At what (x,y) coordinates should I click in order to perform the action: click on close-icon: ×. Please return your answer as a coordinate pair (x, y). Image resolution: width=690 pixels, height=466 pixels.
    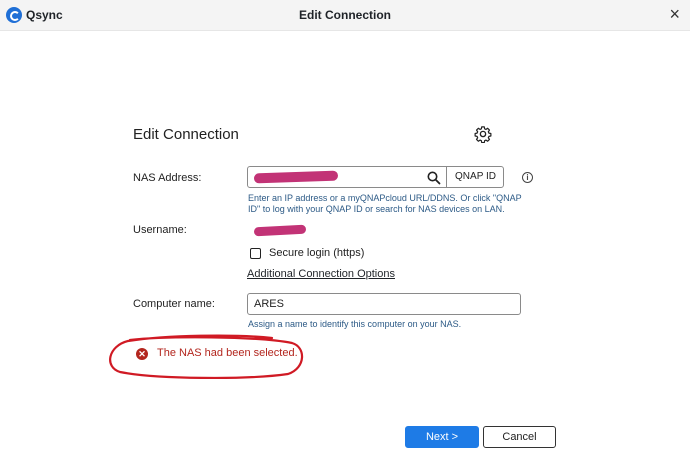
    Looking at the image, I should click on (674, 14).